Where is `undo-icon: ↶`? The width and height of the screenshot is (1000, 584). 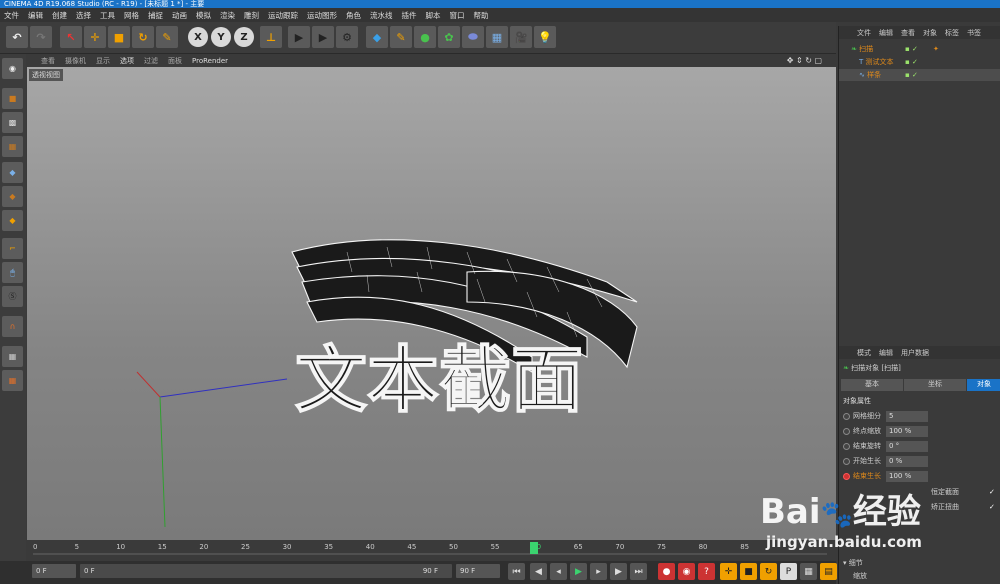 undo-icon: ↶ is located at coordinates (17, 37).